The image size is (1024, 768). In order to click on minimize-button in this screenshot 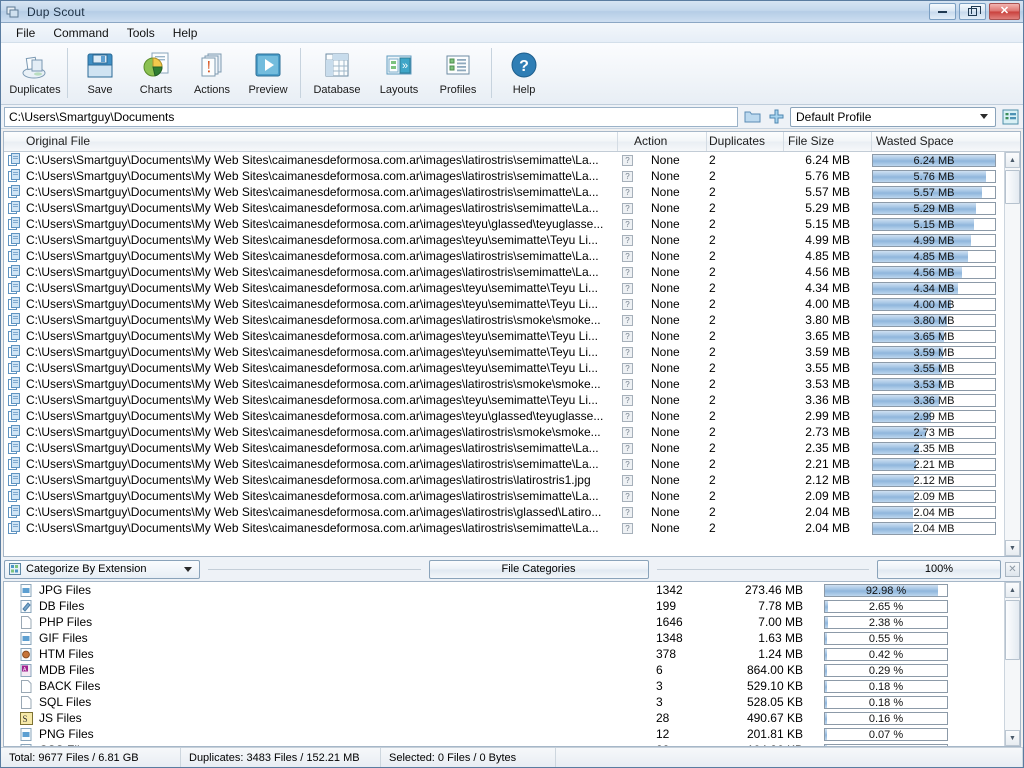, I will do `click(942, 11)`.